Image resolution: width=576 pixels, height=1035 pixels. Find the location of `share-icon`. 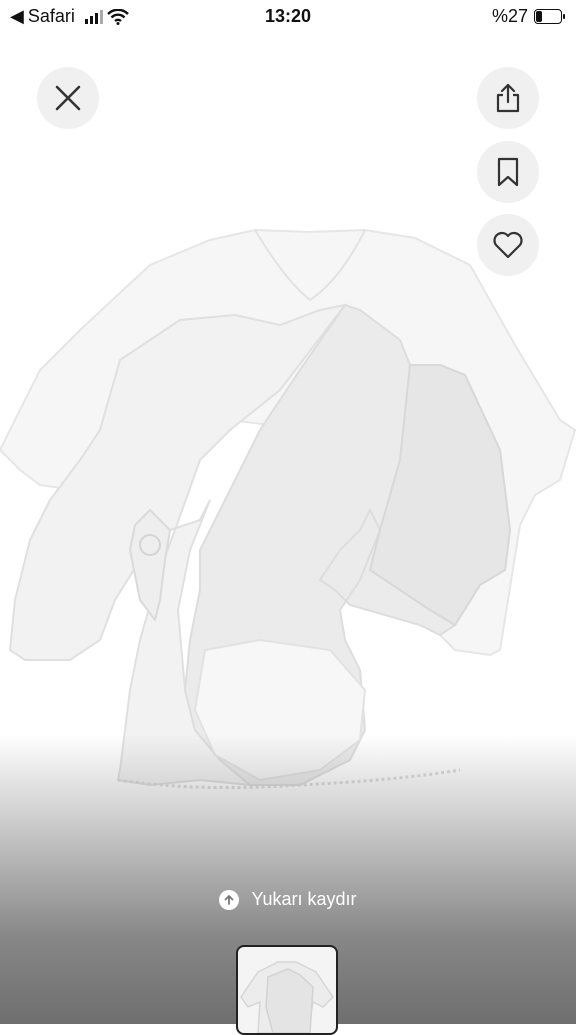

share-icon is located at coordinates (508, 98).